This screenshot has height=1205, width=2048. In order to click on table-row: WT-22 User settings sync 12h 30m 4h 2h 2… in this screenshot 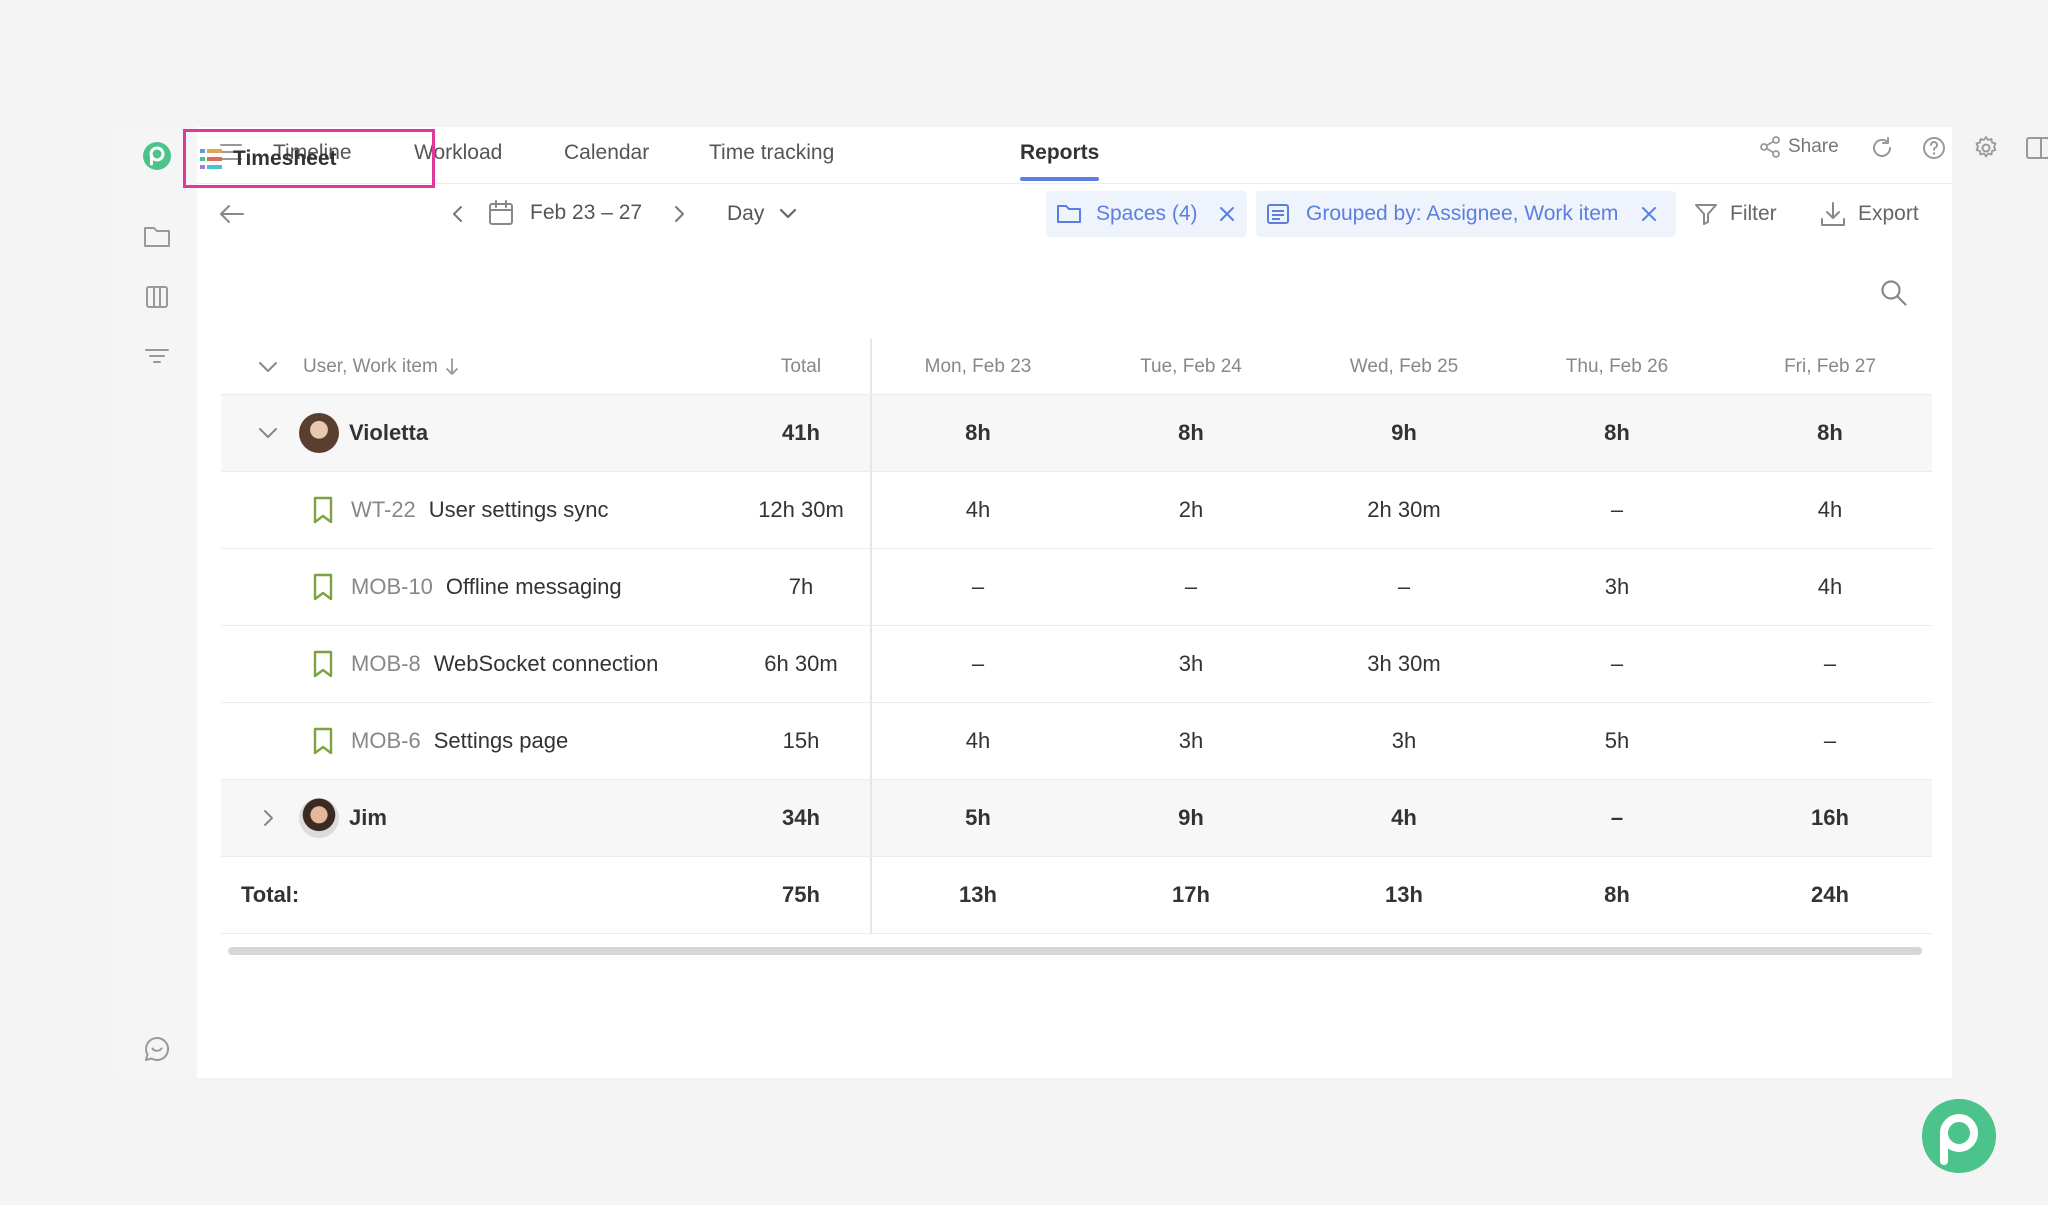, I will do `click(1076, 510)`.